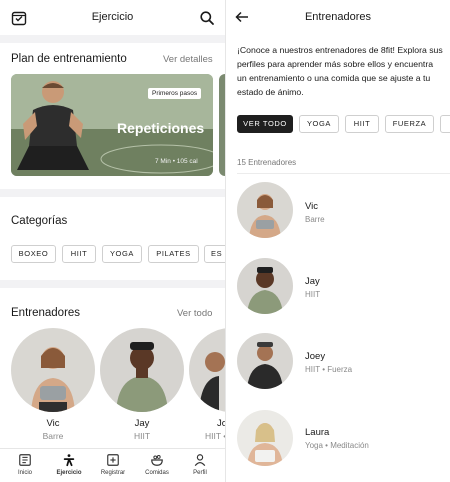  Describe the element at coordinates (69, 59) in the screenshot. I see `plan-section-title: Plan de entrenamiento` at that location.